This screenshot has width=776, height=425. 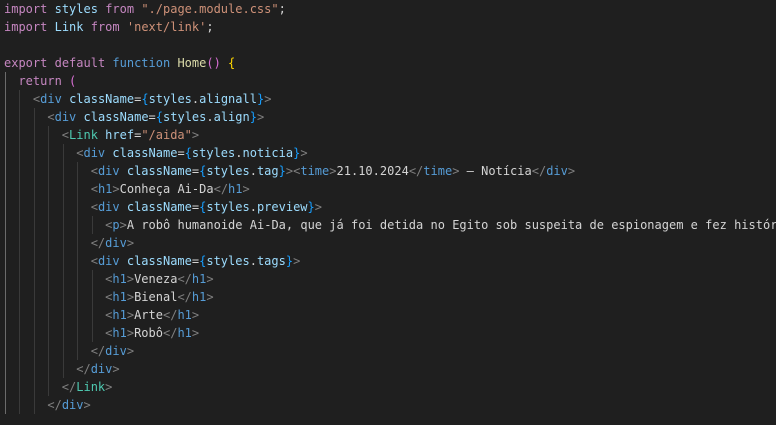 I want to click on code-text: return (, so click(x=47, y=81).